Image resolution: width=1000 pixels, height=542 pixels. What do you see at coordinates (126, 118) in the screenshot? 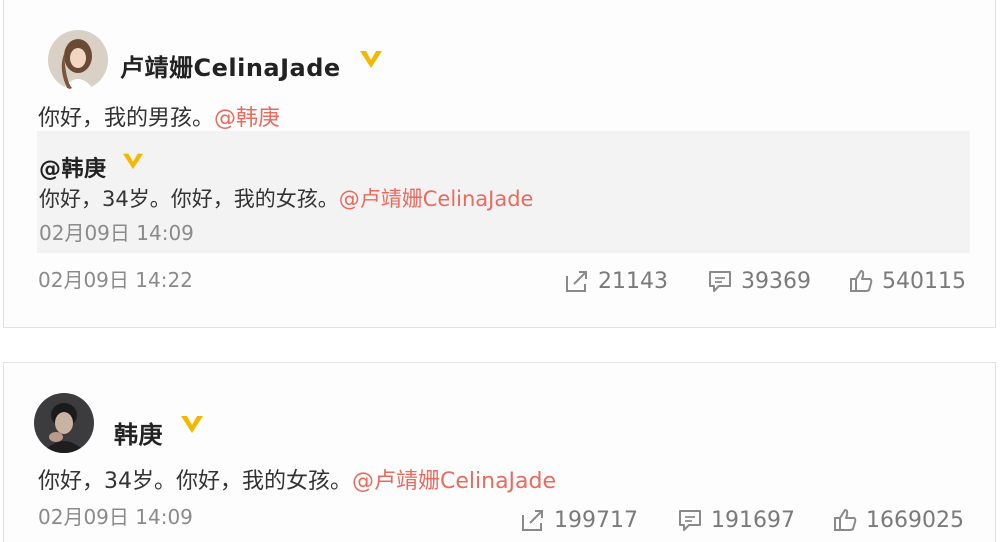
I see `post-text-body: 你好，我的男孩。` at bounding box center [126, 118].